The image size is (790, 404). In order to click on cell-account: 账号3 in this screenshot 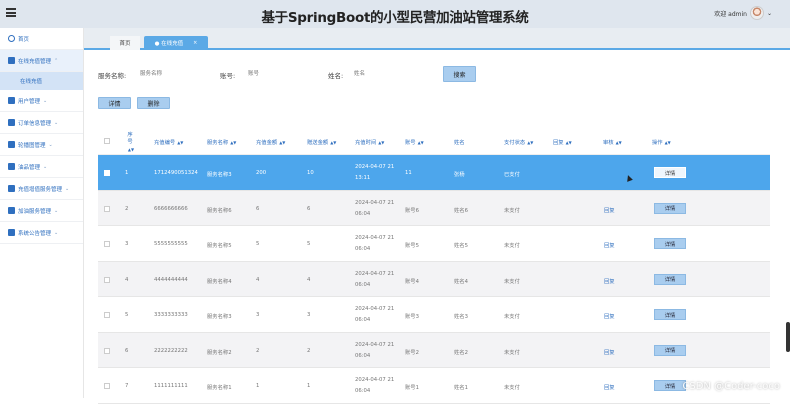, I will do `click(412, 317)`.